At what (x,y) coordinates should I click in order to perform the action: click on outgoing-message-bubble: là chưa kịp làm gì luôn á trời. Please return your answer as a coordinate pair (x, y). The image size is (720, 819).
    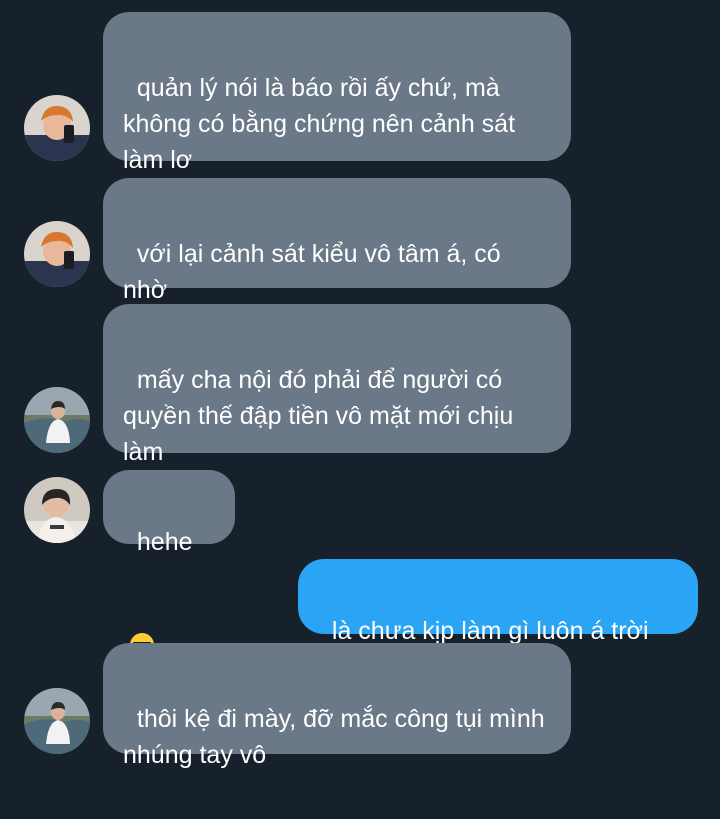
    Looking at the image, I should click on (498, 652).